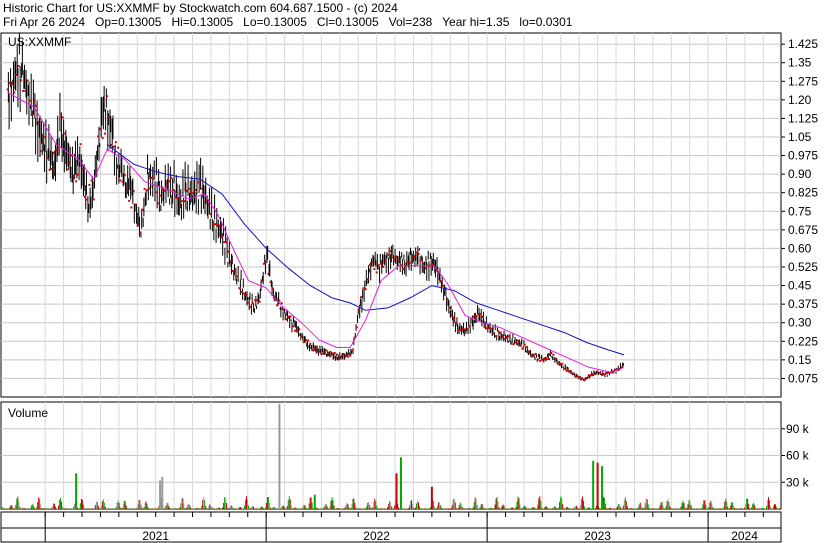 This screenshot has width=830, height=543. I want to click on price-y-tick-label: 1.425, so click(803, 44).